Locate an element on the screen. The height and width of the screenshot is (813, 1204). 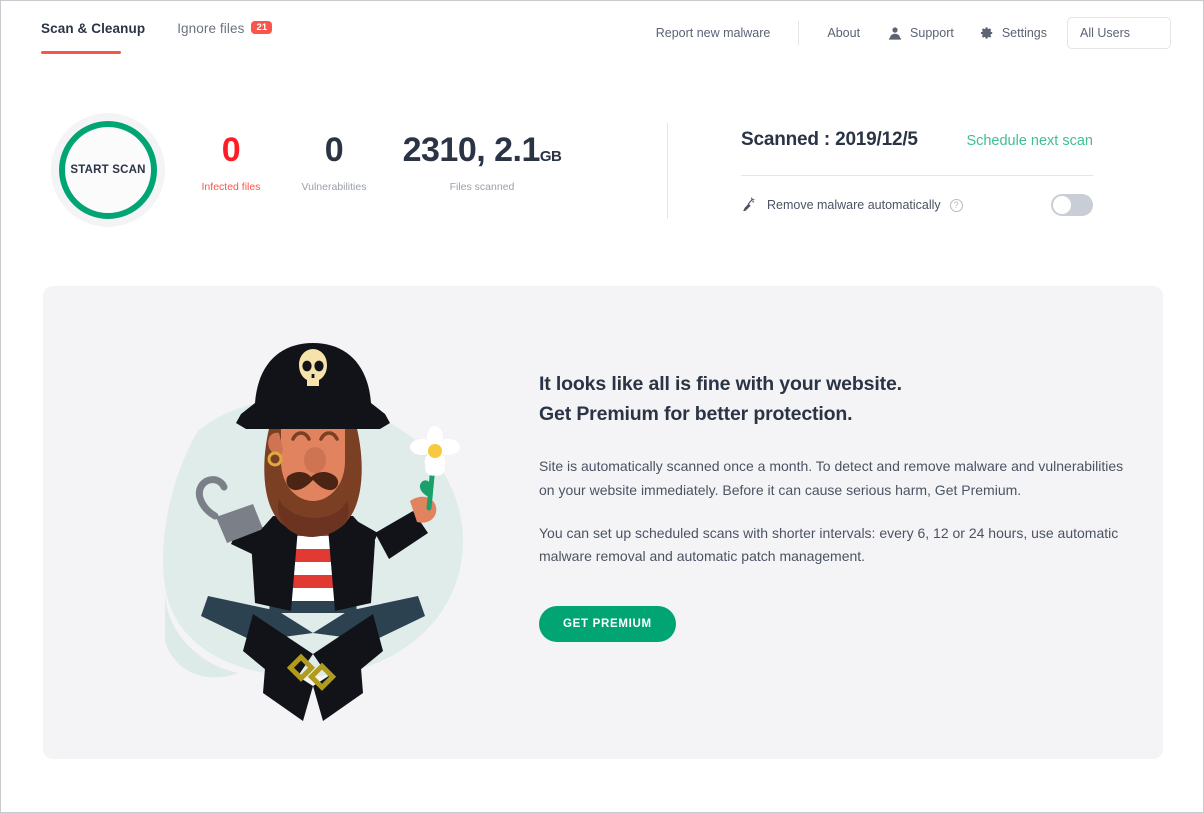
stat-files-scanned-value: 2310, 2.1GB is located at coordinates (482, 150).